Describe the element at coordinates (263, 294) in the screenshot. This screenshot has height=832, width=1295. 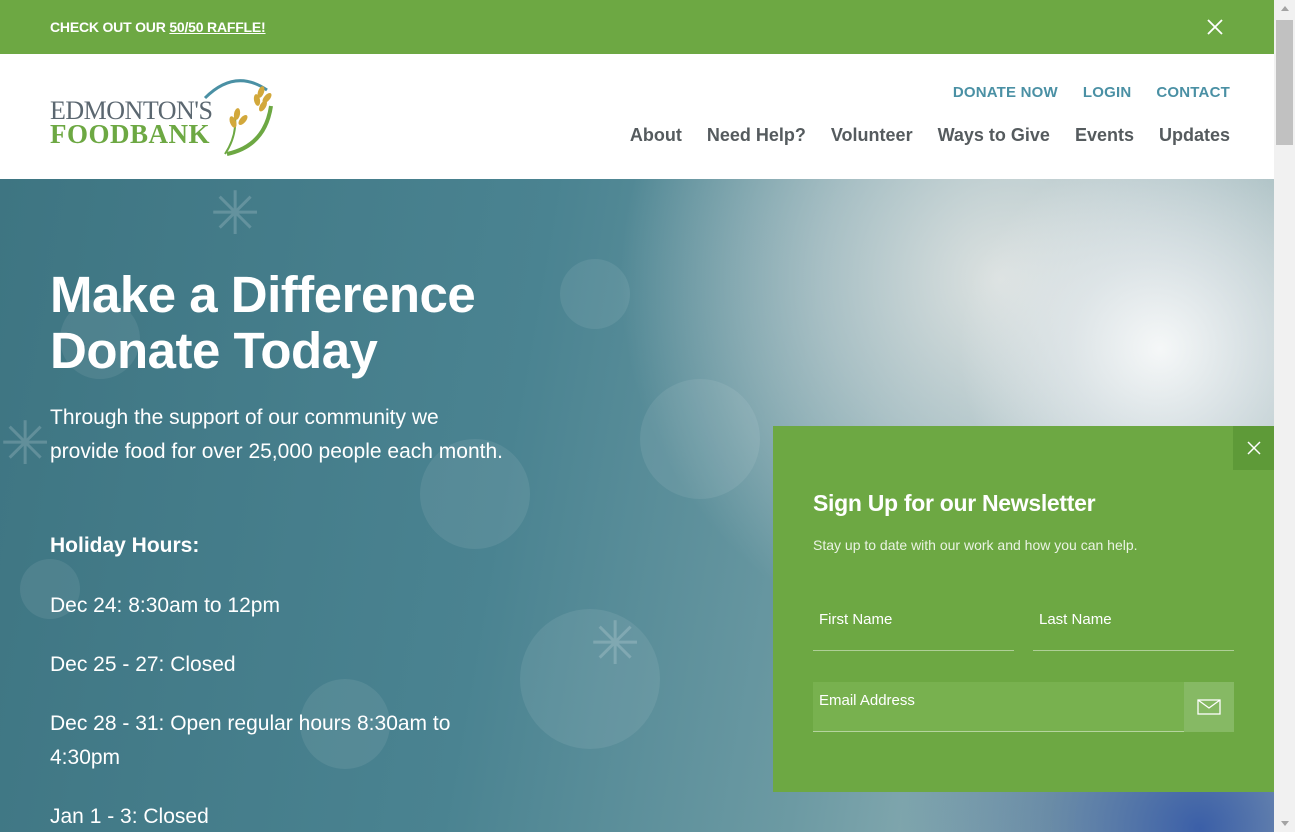
I see `hero-title-line1: Make a Difference` at that location.